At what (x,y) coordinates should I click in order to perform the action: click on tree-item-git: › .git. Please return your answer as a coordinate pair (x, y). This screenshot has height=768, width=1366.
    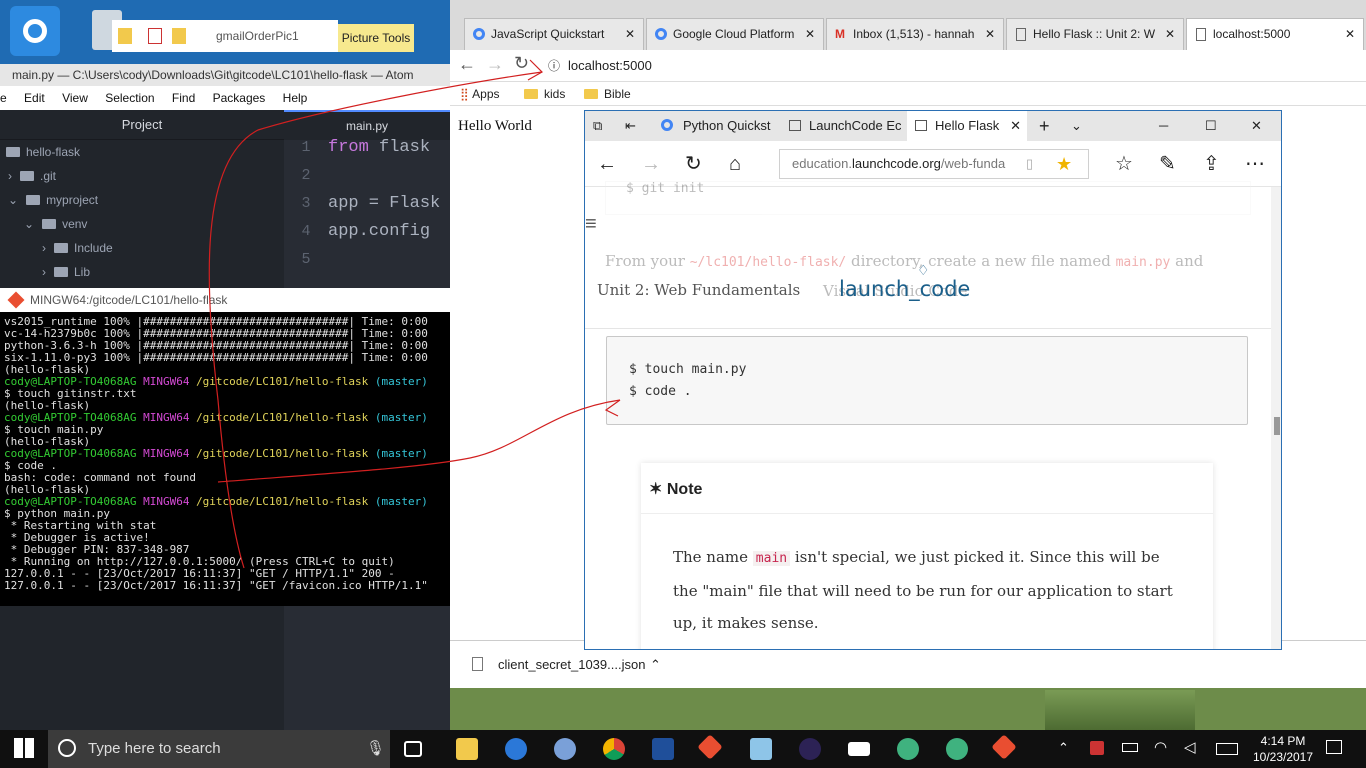
    Looking at the image, I should click on (142, 176).